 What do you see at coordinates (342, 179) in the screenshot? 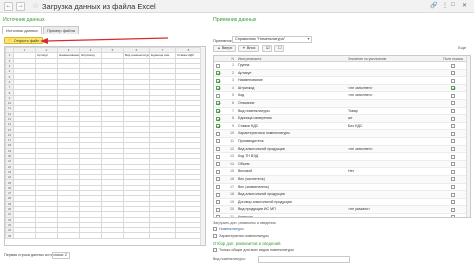
I see `field-row: 16 Вес (числитель)` at bounding box center [342, 179].